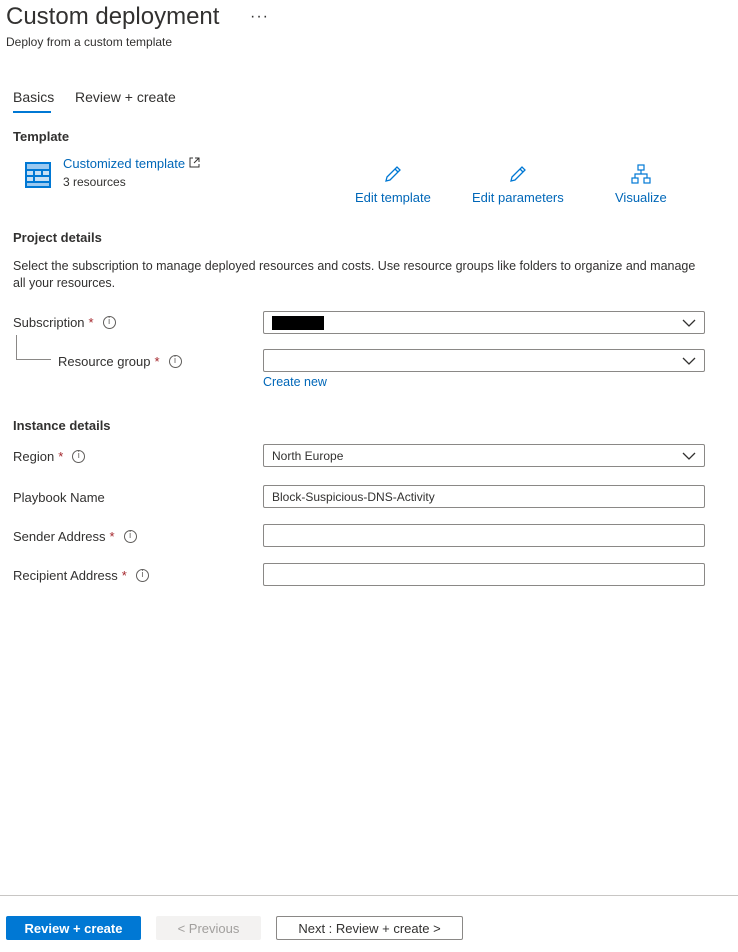  Describe the element at coordinates (41, 136) in the screenshot. I see `template-section-title: Template` at that location.